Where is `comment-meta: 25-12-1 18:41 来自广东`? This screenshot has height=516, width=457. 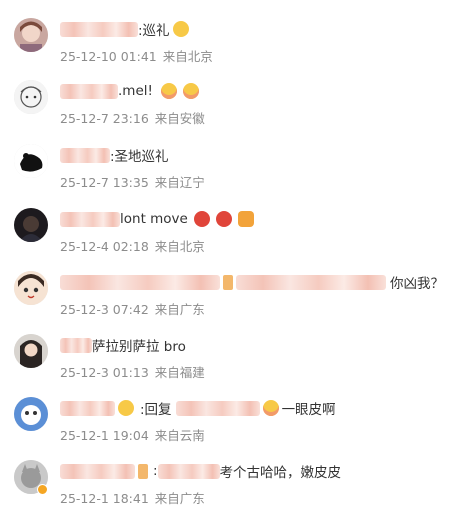
comment-meta: 25-12-1 18:41 来自广东 is located at coordinates (135, 497).